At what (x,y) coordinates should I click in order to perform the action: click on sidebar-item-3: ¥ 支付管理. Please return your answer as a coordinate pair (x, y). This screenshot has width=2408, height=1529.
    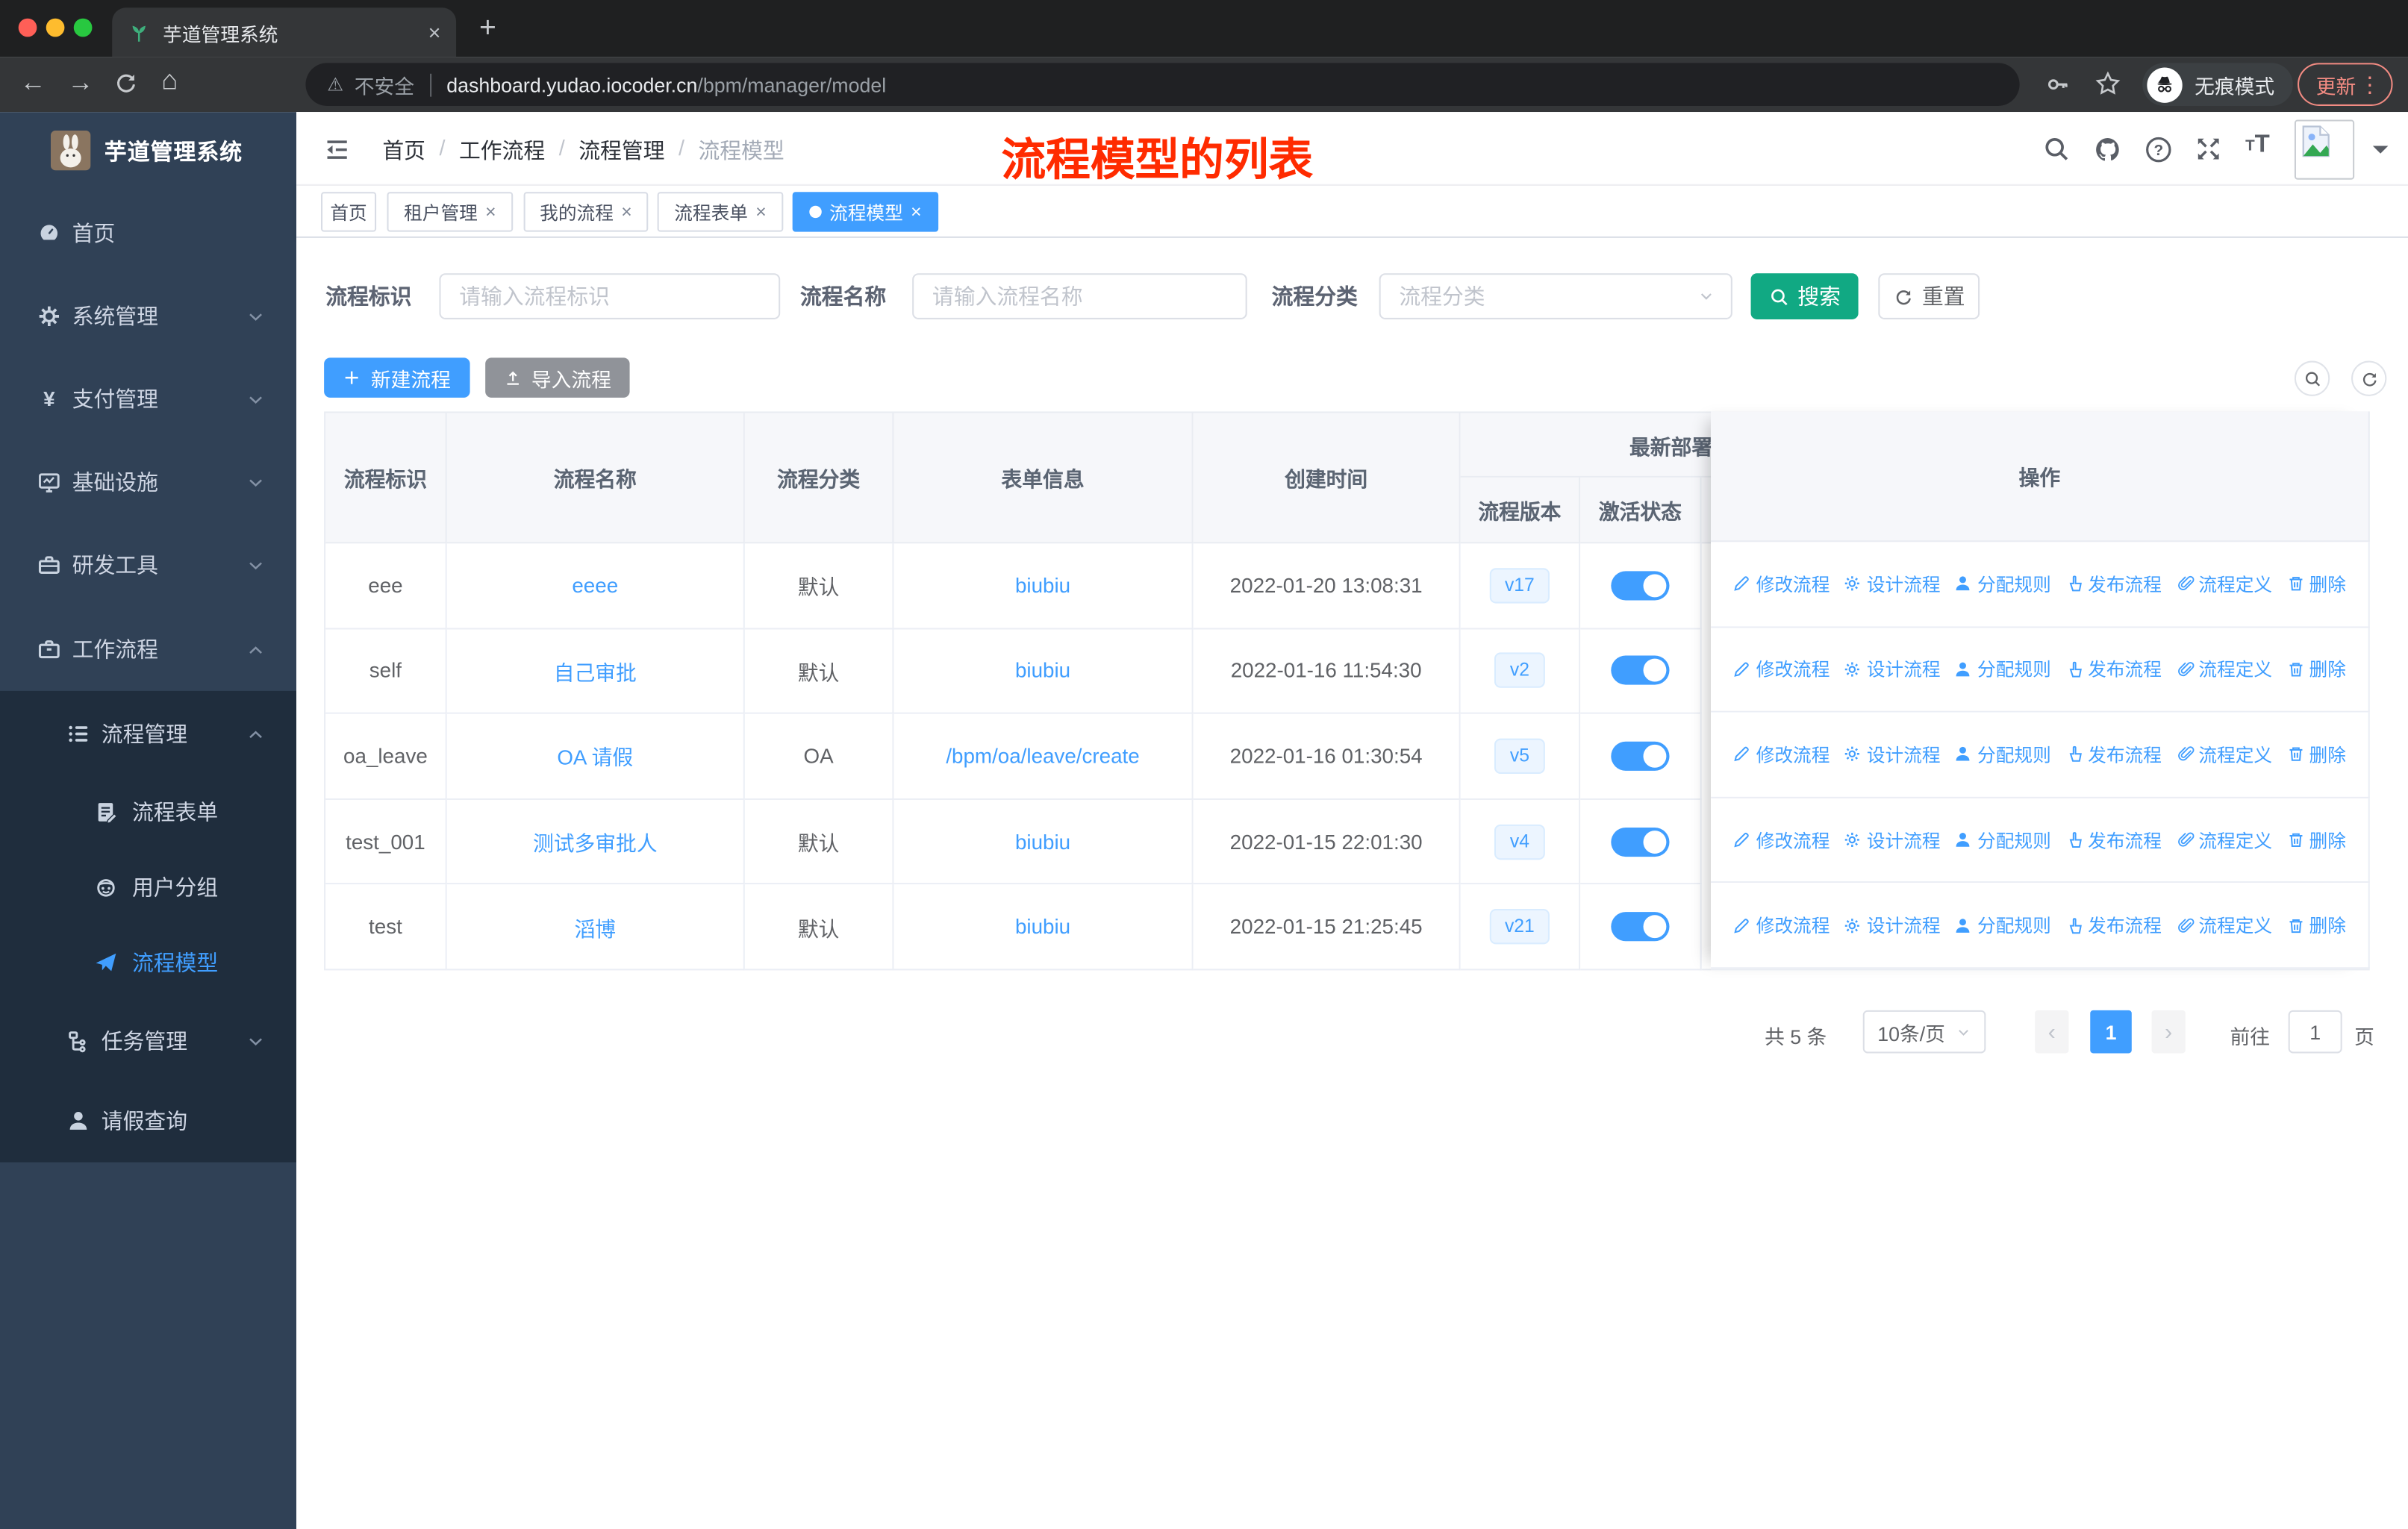
    Looking at the image, I should click on (148, 398).